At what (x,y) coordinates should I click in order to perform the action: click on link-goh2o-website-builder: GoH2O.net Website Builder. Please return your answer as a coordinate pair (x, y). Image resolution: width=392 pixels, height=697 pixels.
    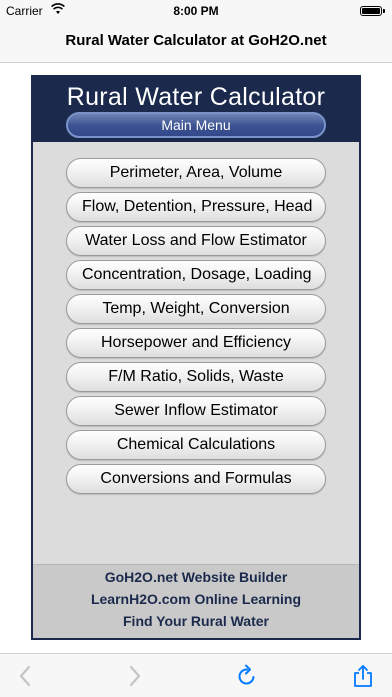
    Looking at the image, I should click on (196, 577).